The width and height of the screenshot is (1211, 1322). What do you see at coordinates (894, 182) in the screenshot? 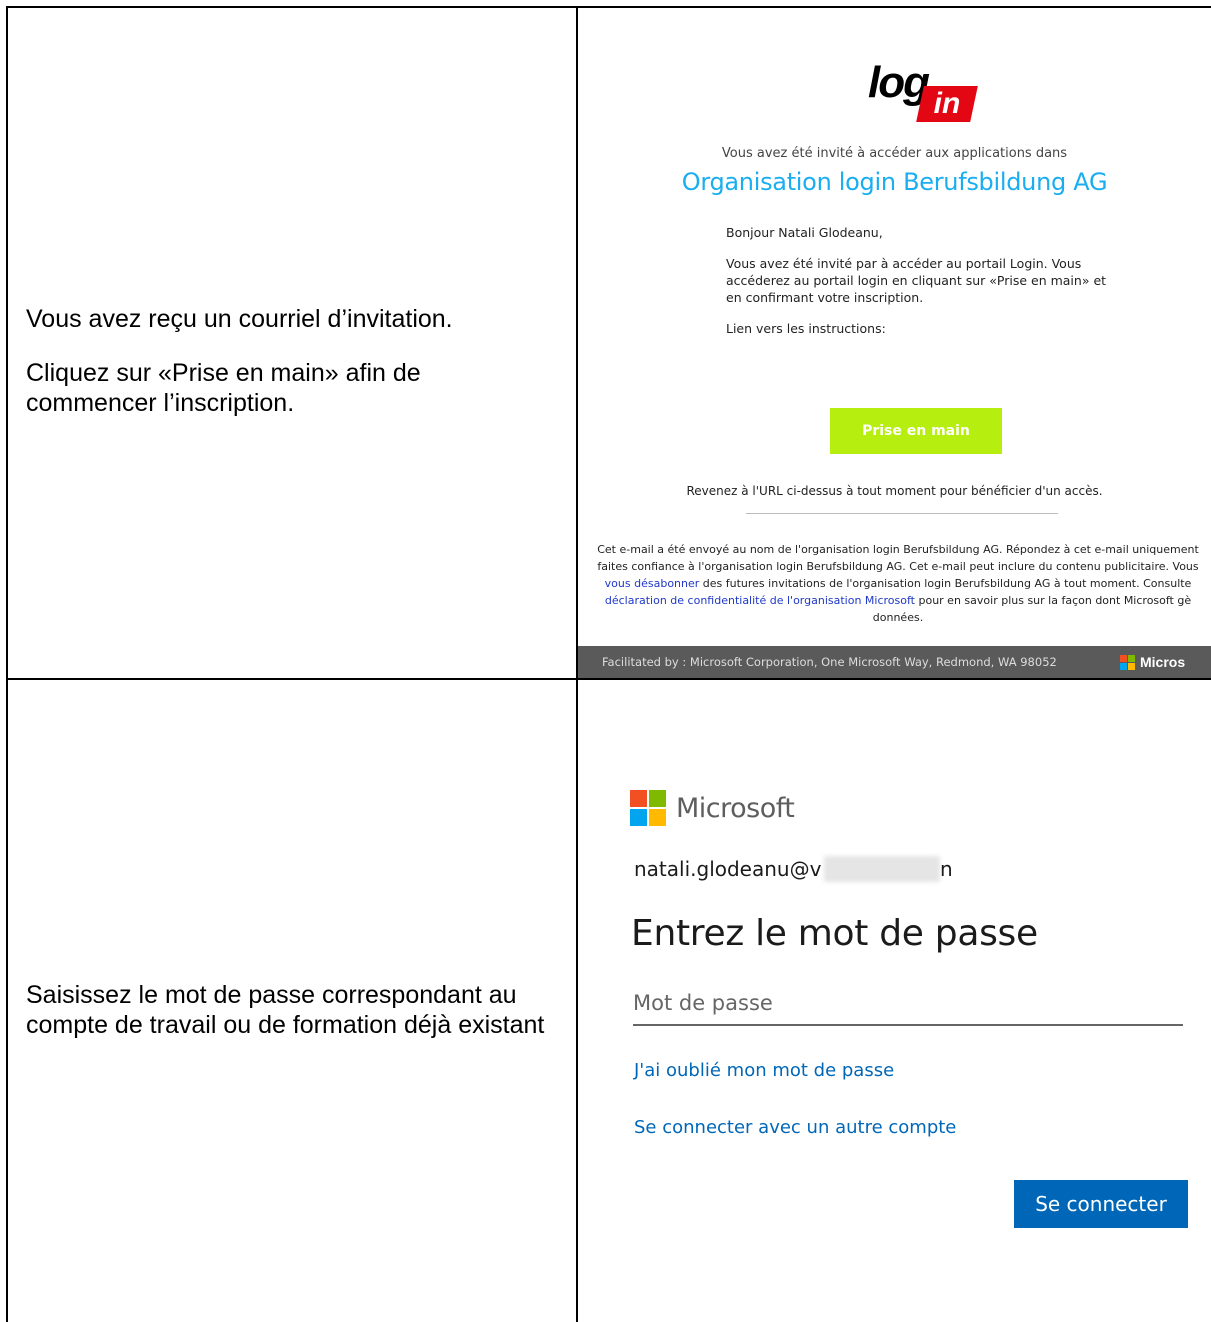
I see `organisation-name: Organisation login Berufsbildung AG` at bounding box center [894, 182].